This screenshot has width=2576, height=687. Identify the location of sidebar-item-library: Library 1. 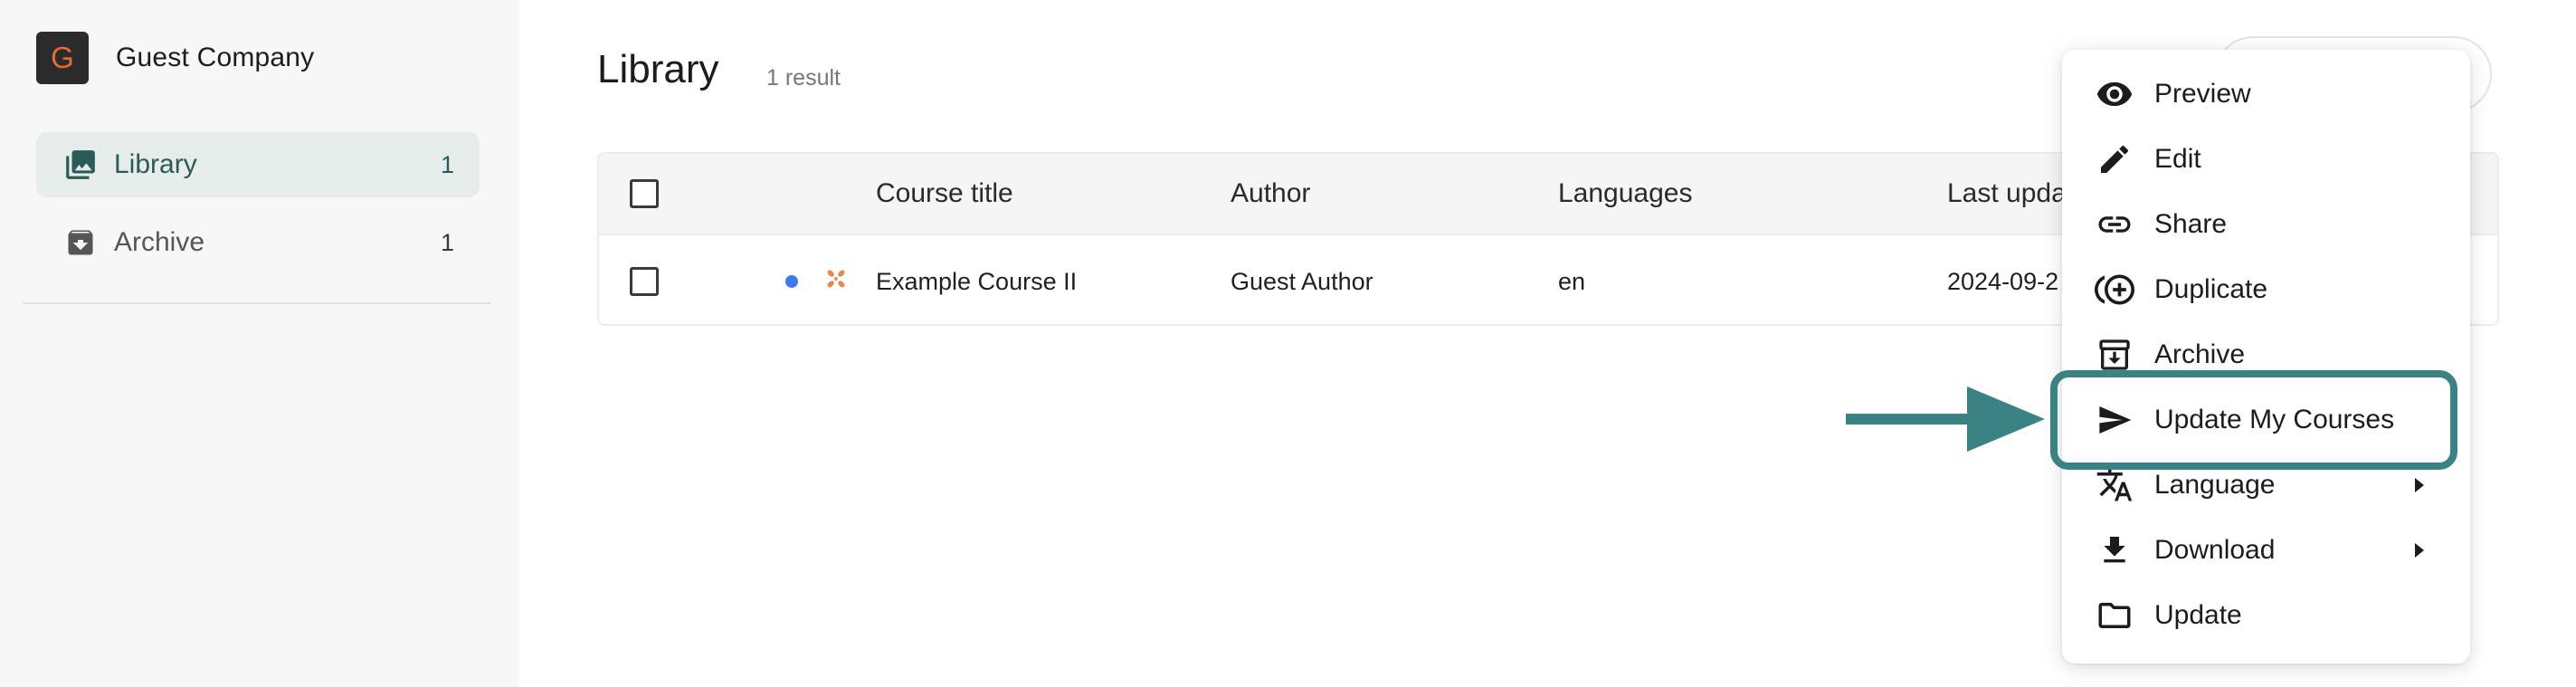
(258, 164).